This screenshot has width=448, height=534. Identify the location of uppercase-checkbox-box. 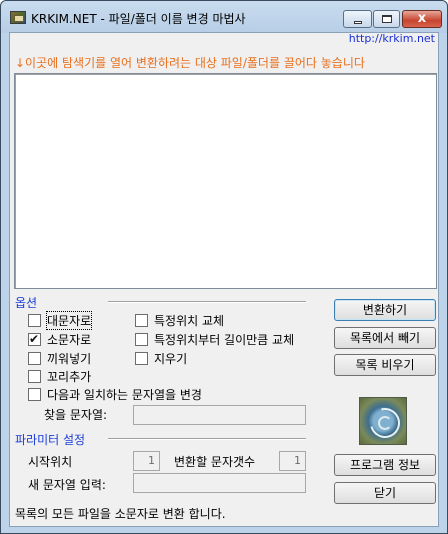
(34, 320).